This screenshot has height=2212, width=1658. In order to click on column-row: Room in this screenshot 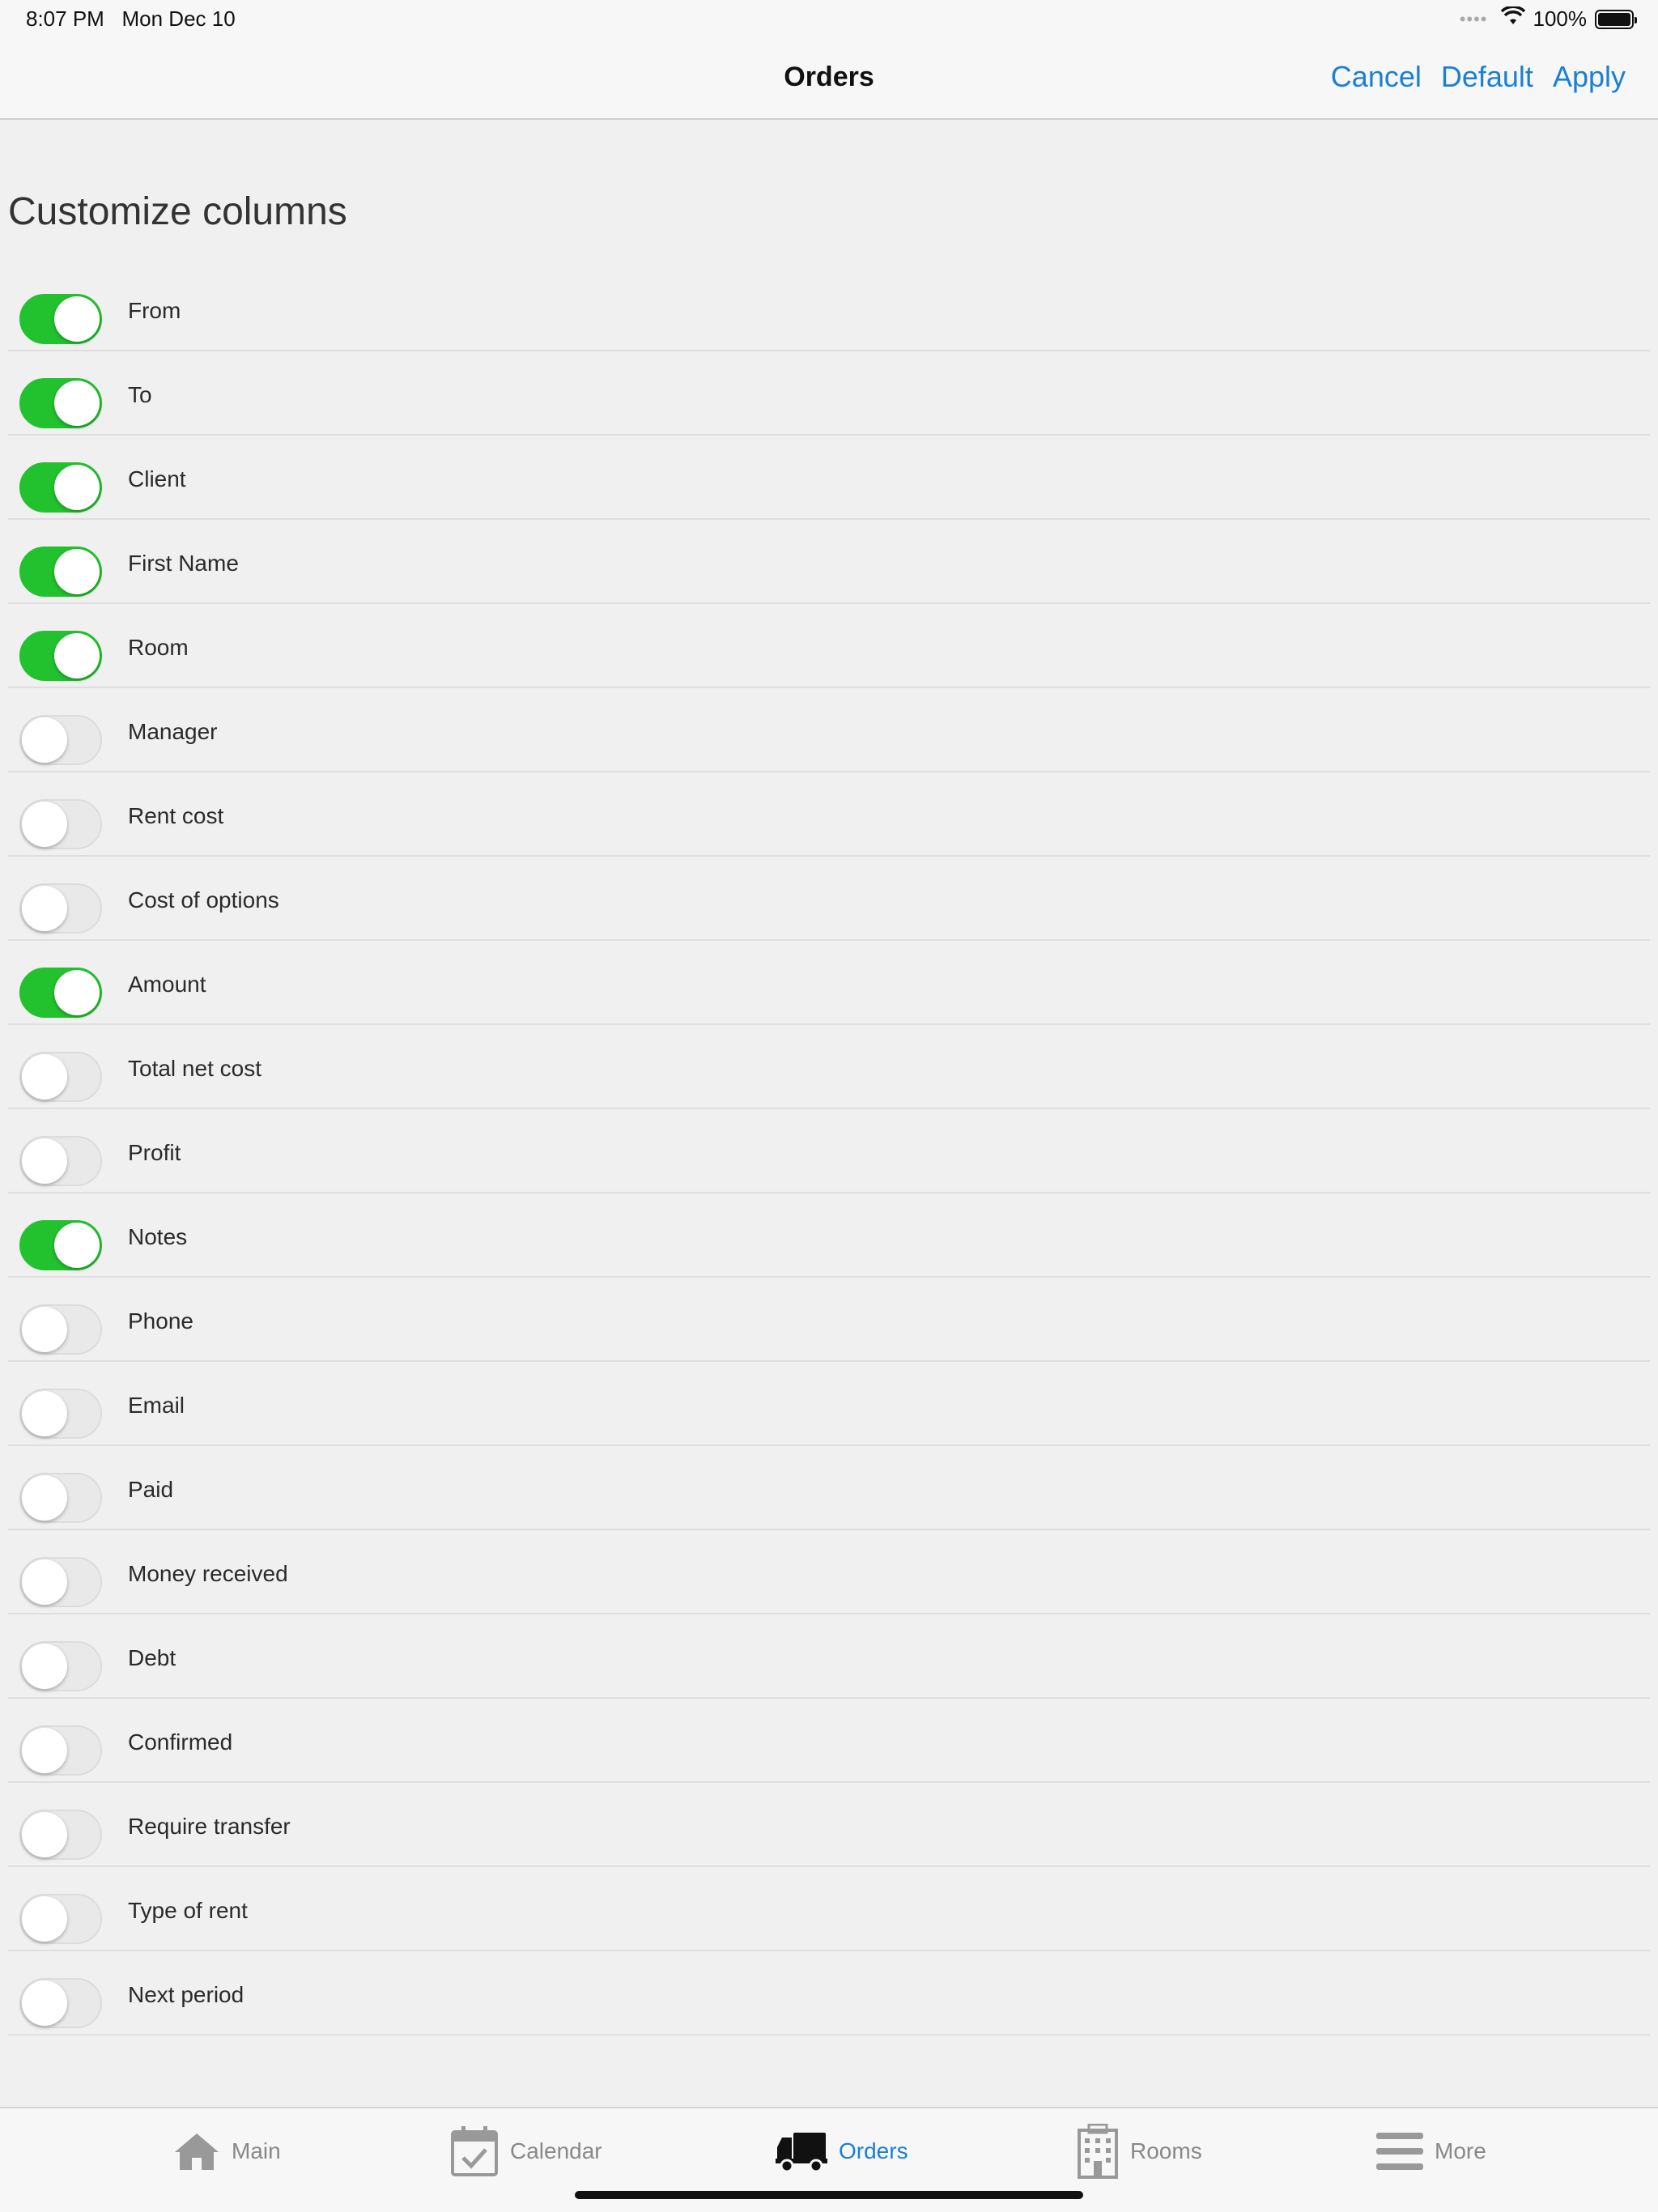, I will do `click(829, 646)`.